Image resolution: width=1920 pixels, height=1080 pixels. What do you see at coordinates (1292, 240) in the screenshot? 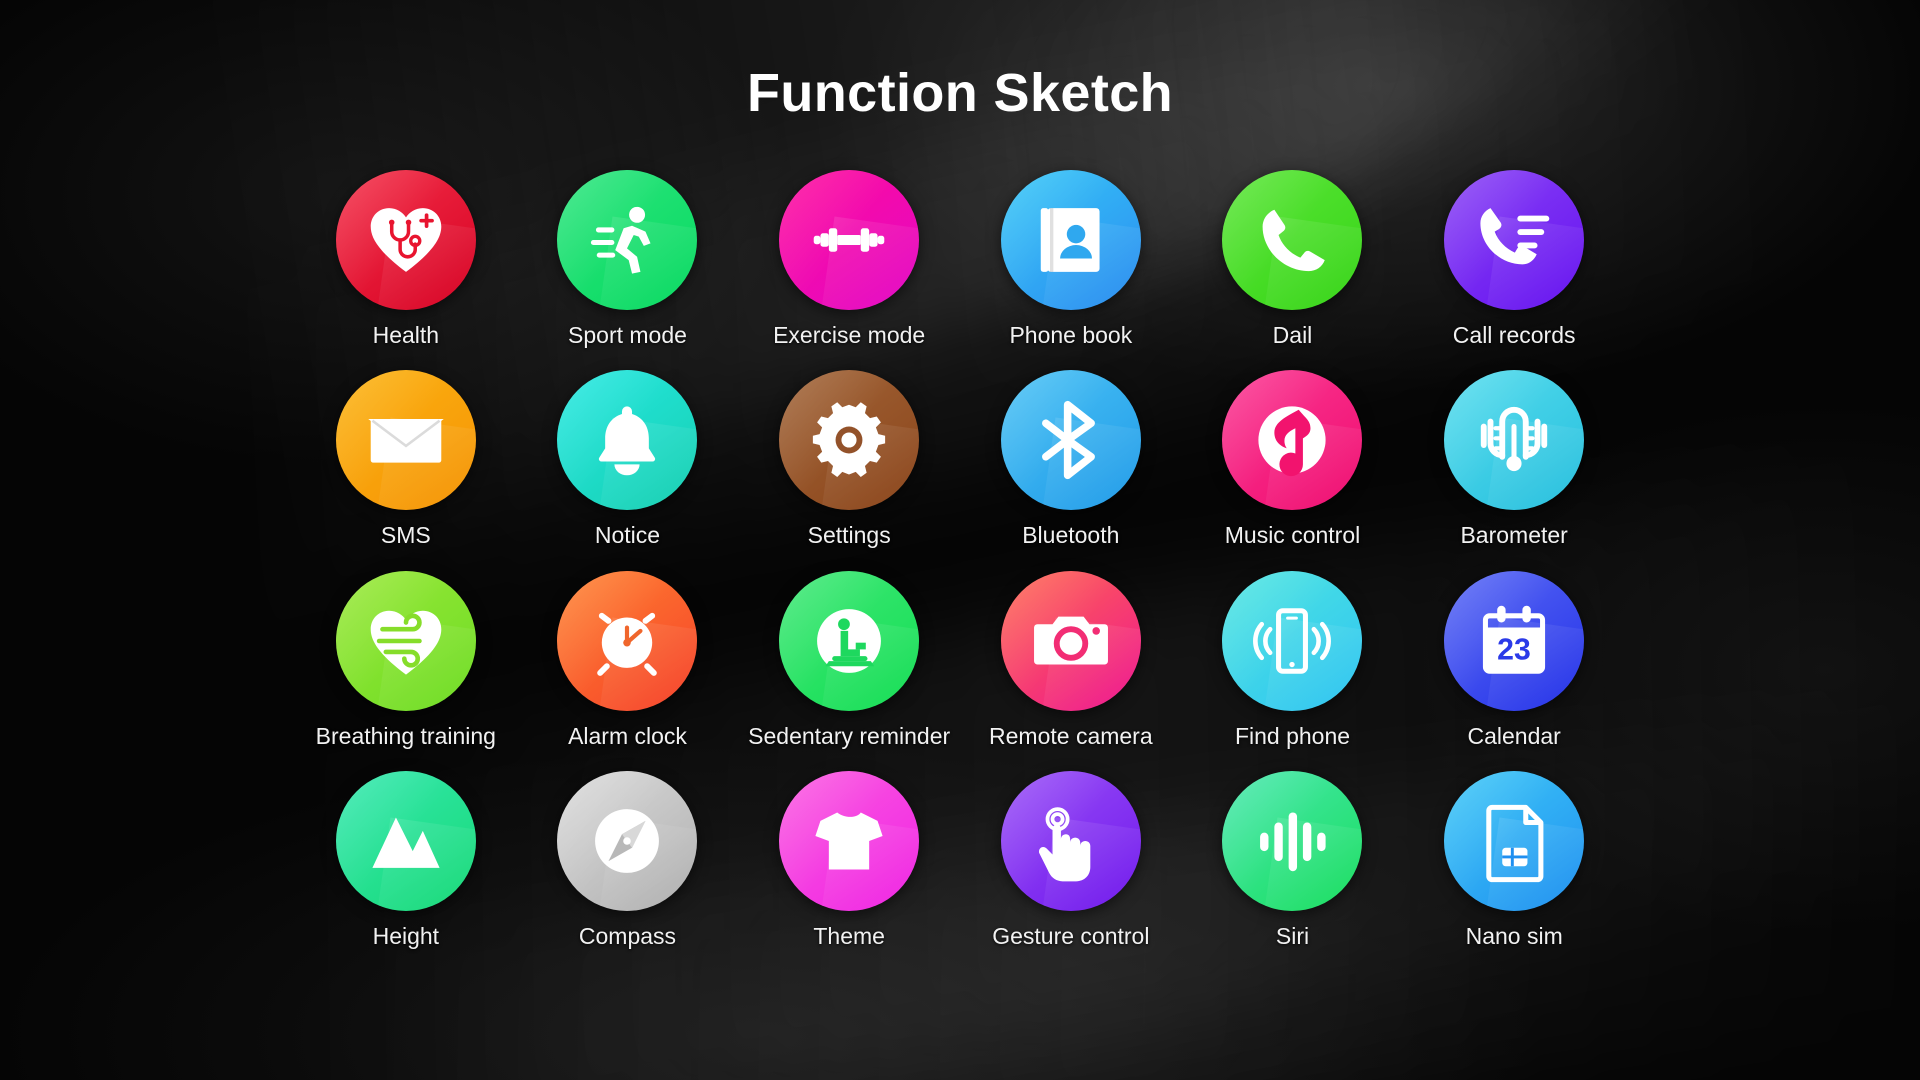
I see `phone-handset-icon` at bounding box center [1292, 240].